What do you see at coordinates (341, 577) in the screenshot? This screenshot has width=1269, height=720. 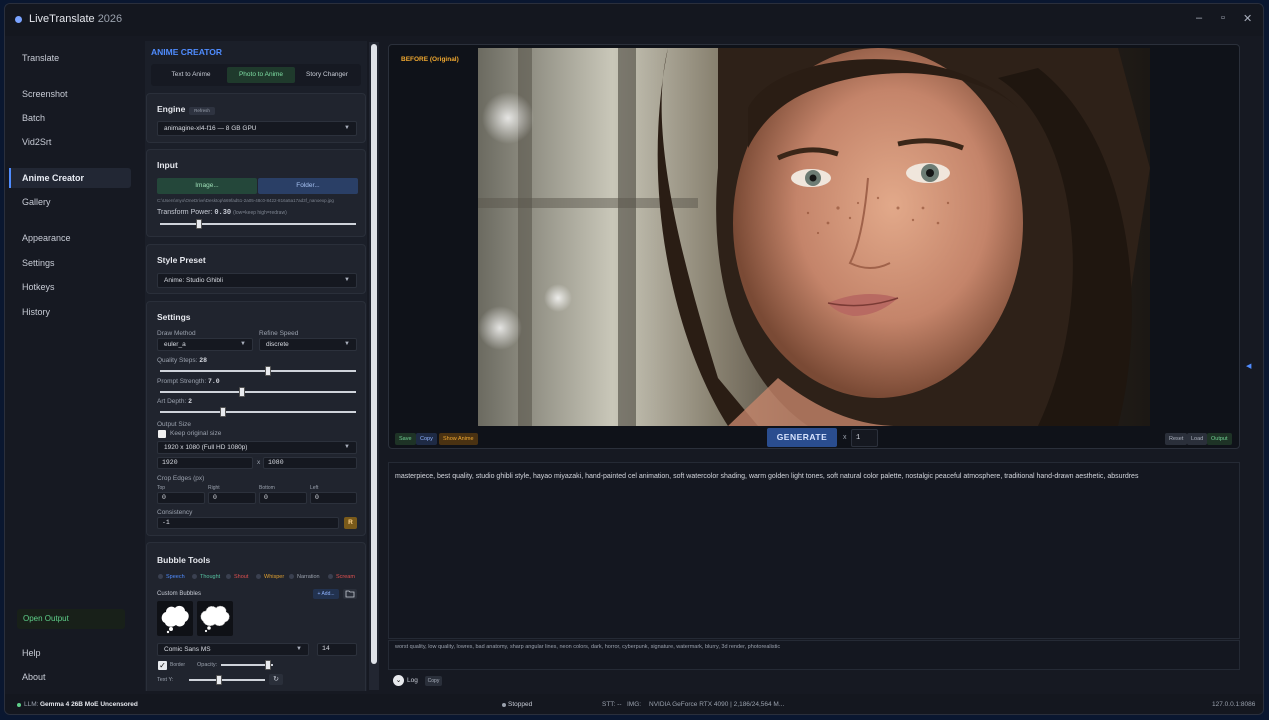 I see `bubble-type-scream: Scream` at bounding box center [341, 577].